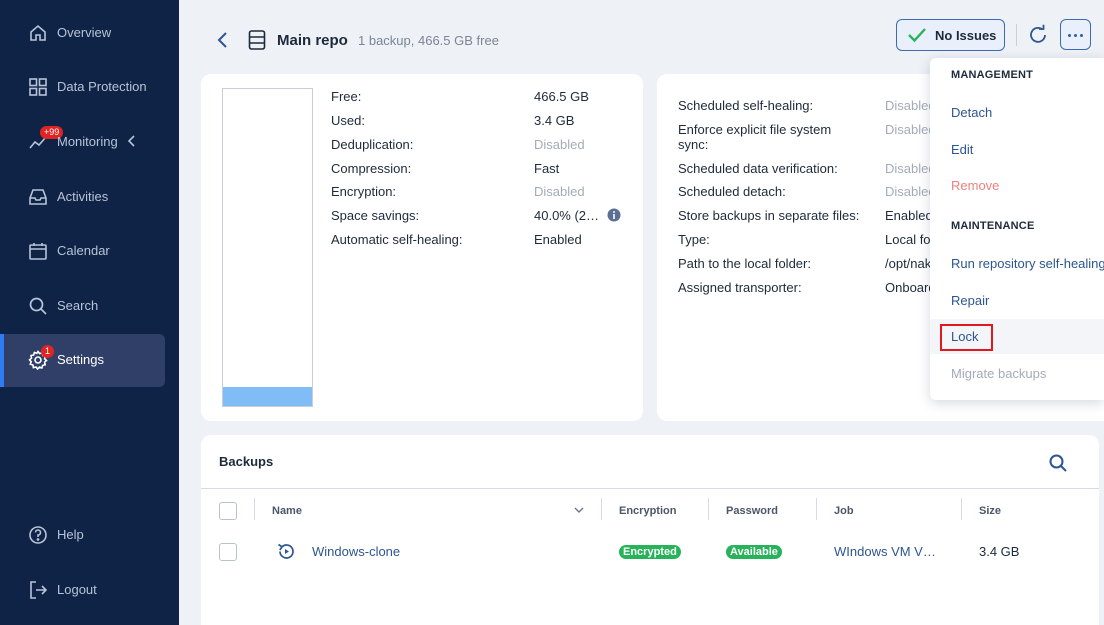 The width and height of the screenshot is (1104, 625). I want to click on check-icon, so click(917, 35).